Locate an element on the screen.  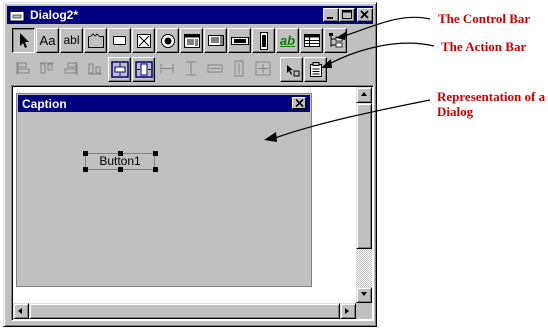
action-bar-arrow-line is located at coordinates (381, 53).